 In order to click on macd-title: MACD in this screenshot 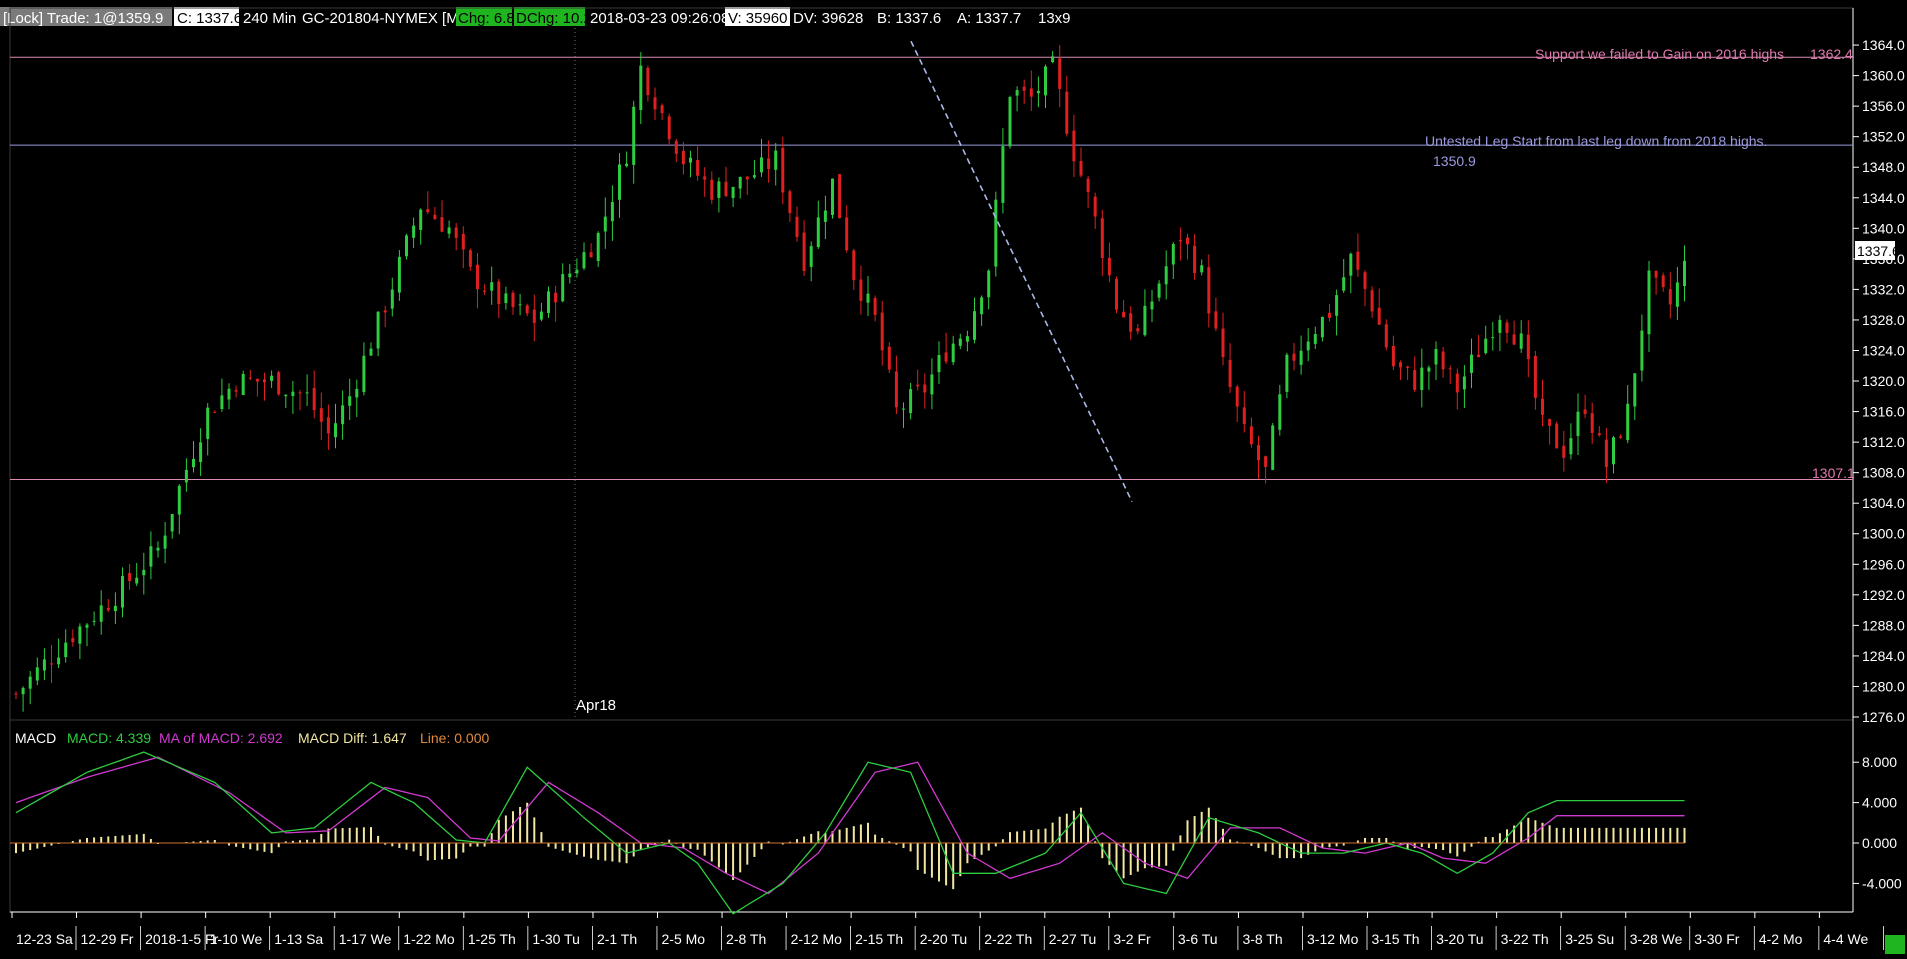, I will do `click(35, 738)`.